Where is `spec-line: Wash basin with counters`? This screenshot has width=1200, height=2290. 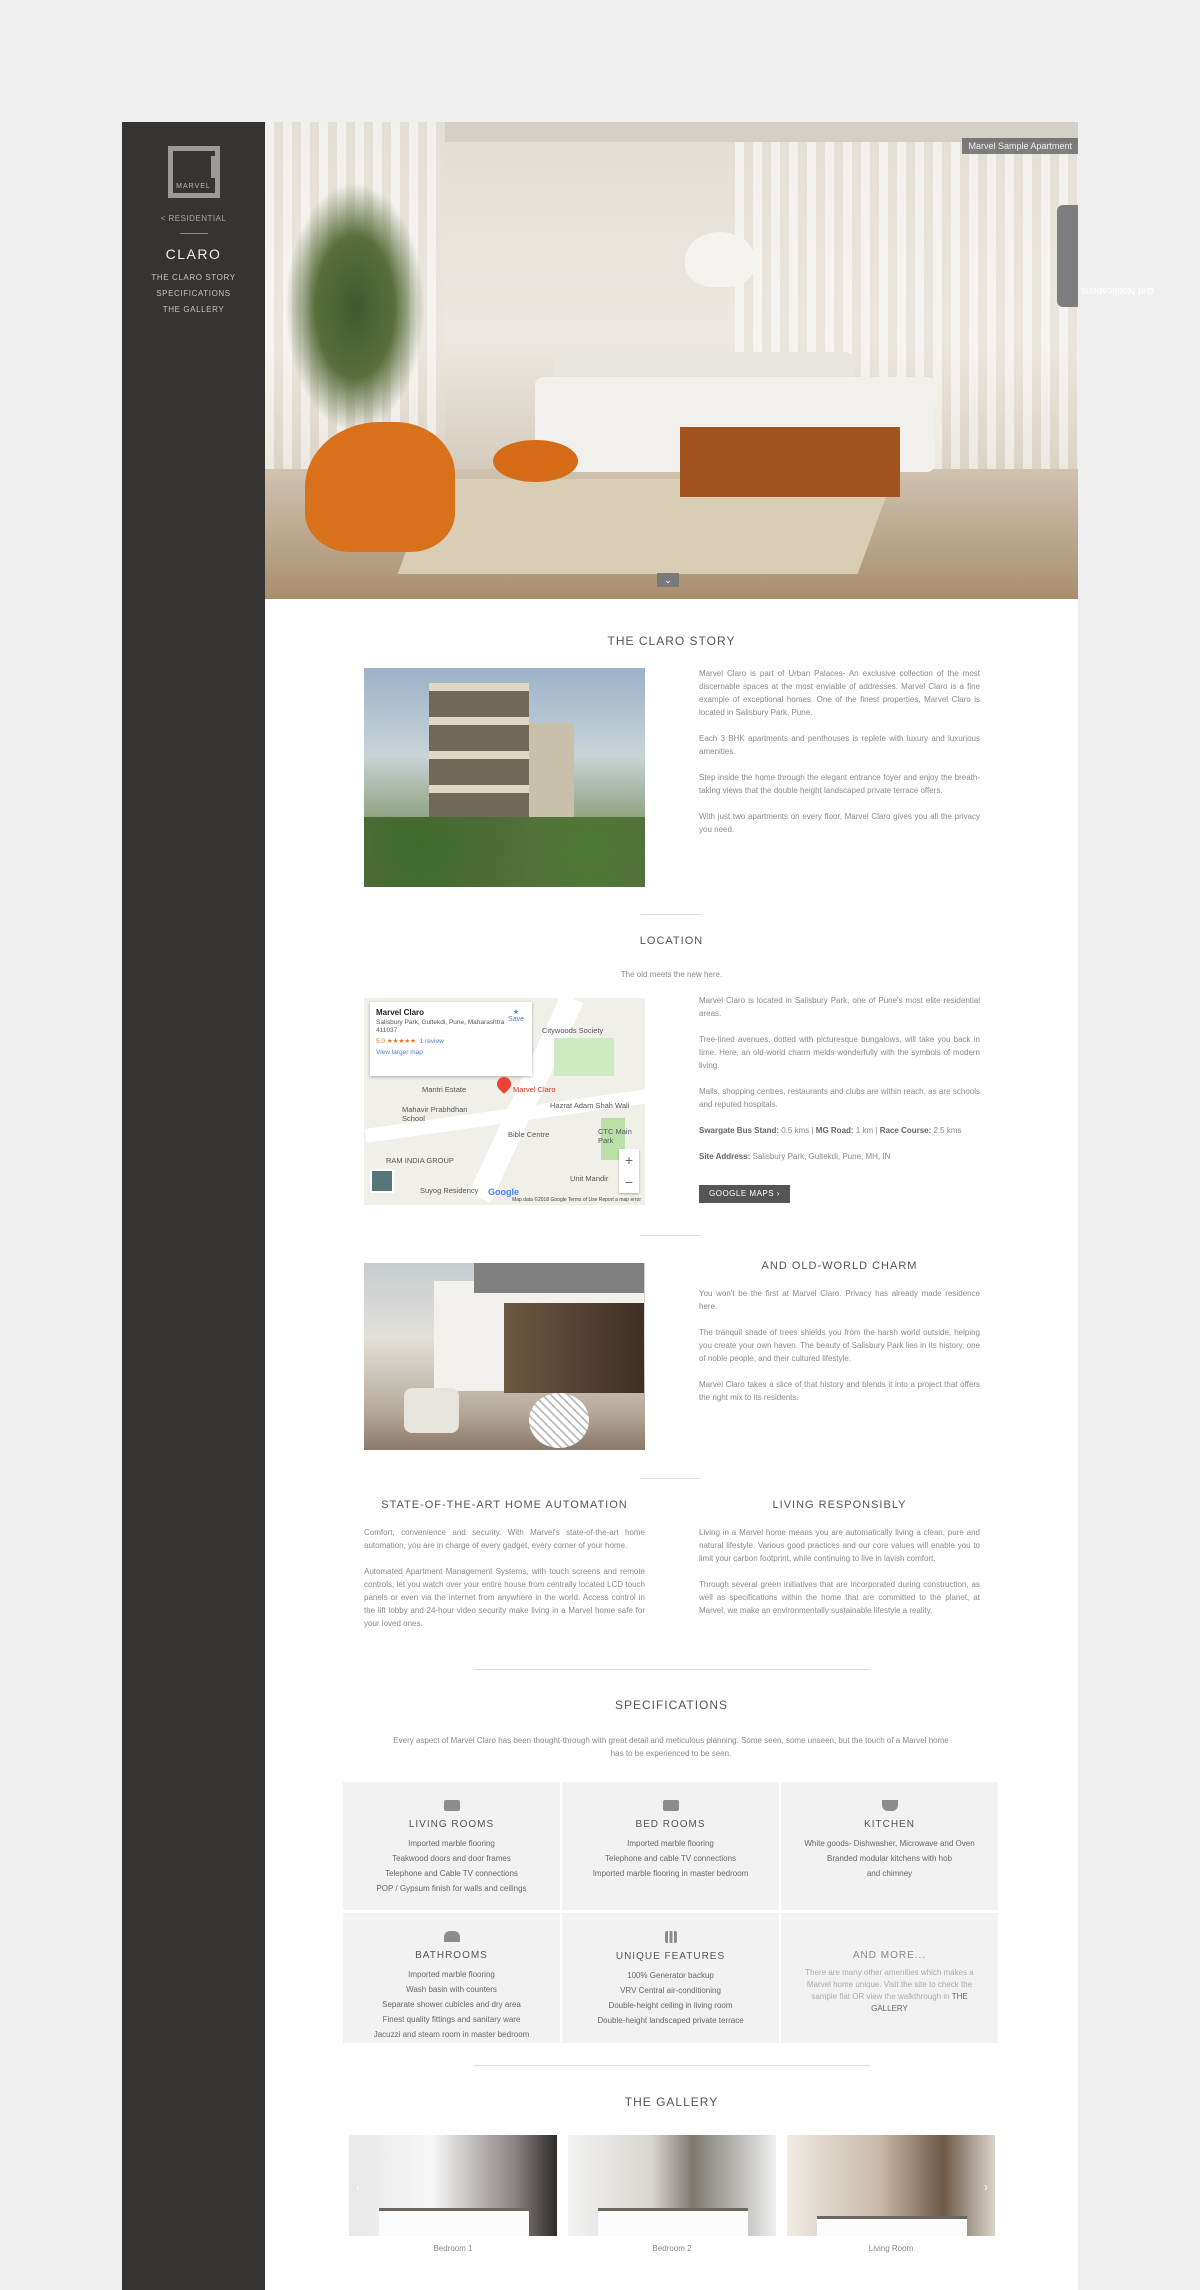
spec-line: Wash basin with counters is located at coordinates (451, 1989).